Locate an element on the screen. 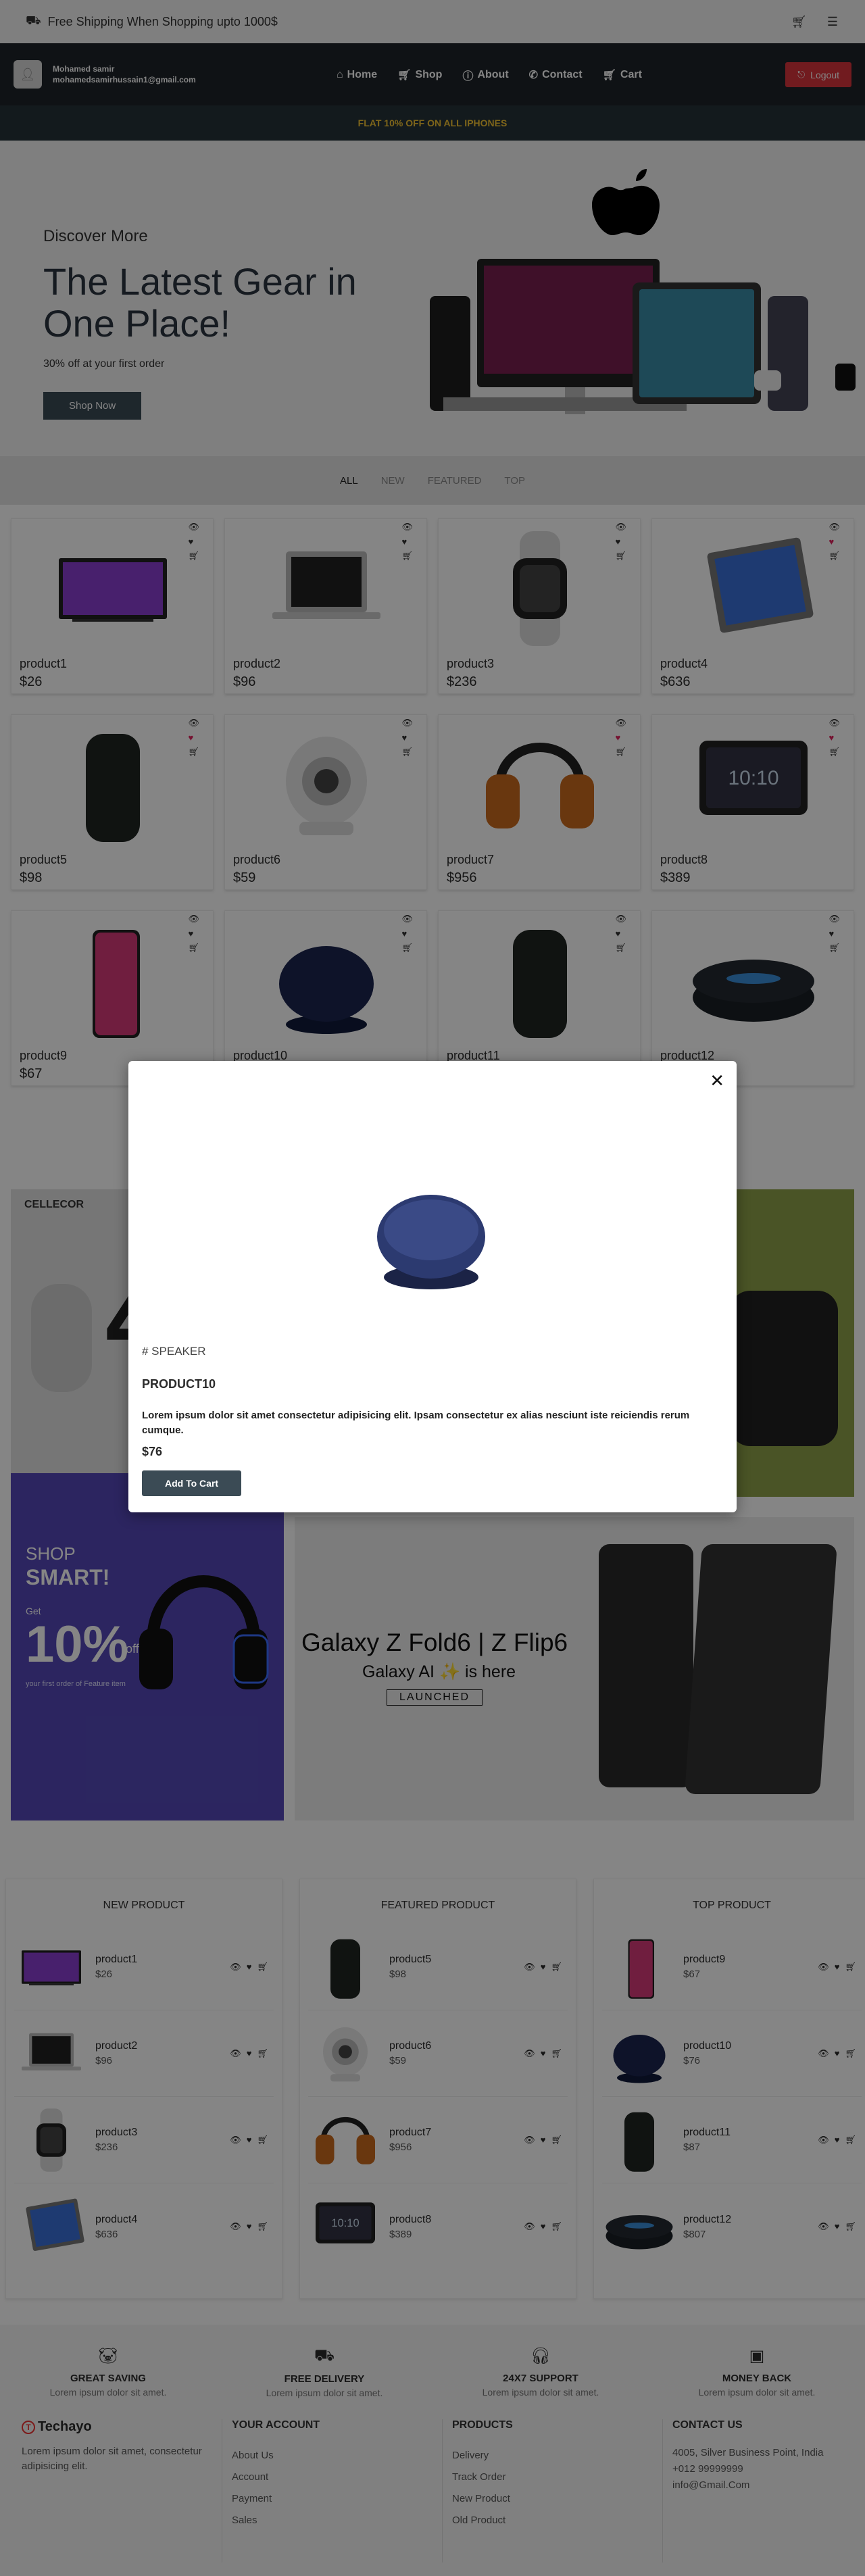 Image resolution: width=865 pixels, height=2576 pixels. close-icon: ✕ is located at coordinates (717, 1080).